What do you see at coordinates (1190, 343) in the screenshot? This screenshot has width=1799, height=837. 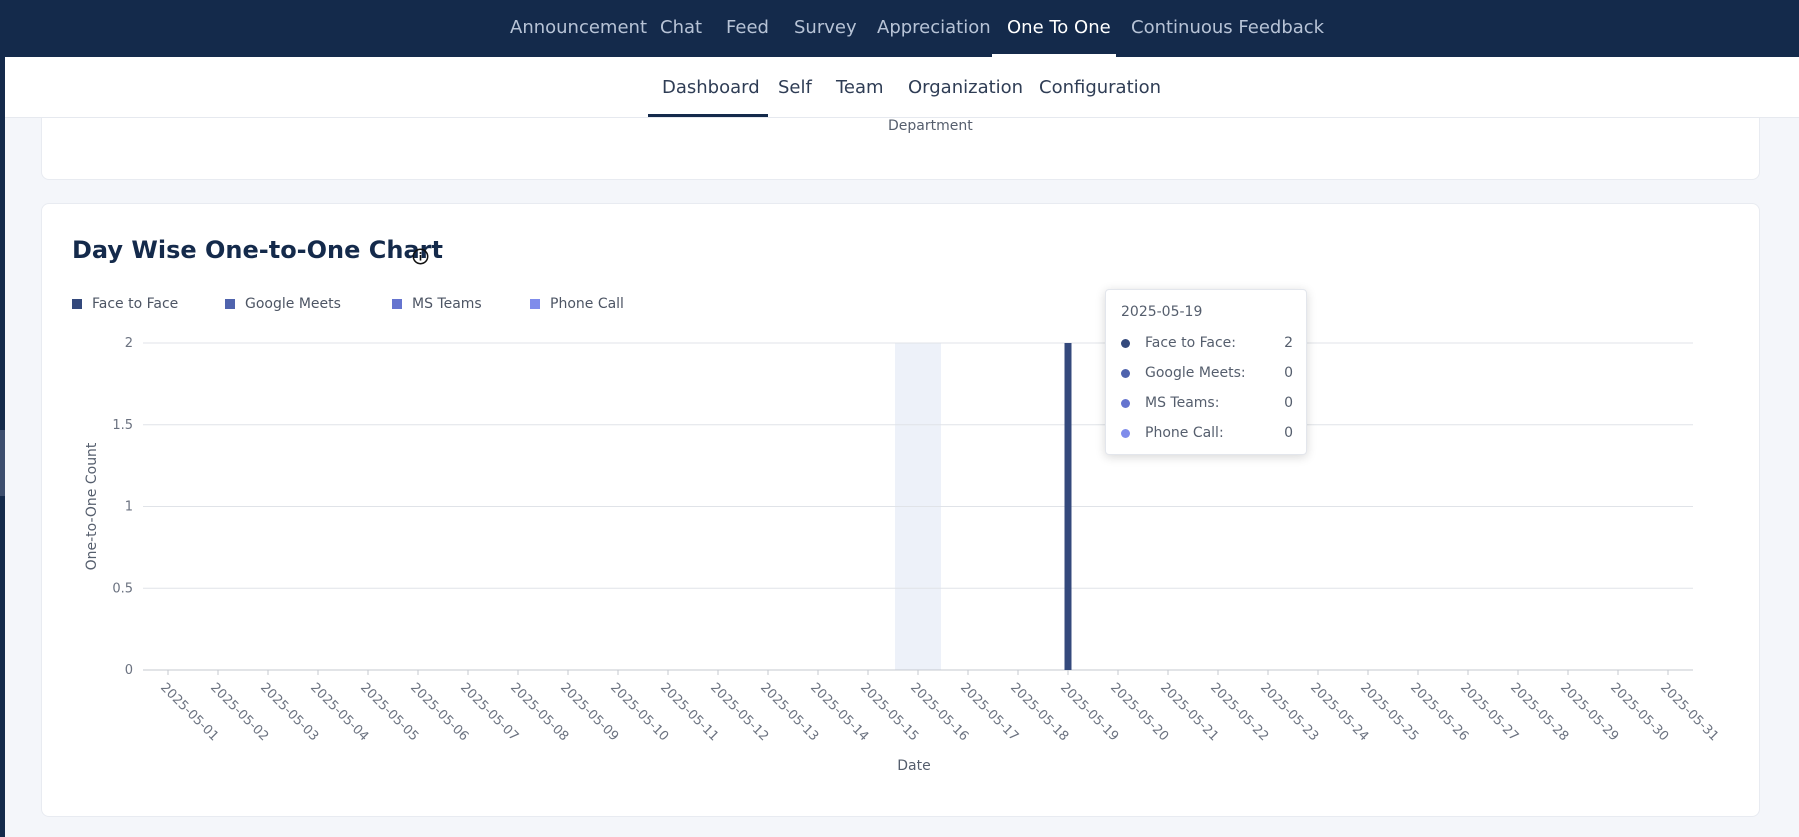 I see `tooltip-label: Face to Face:` at bounding box center [1190, 343].